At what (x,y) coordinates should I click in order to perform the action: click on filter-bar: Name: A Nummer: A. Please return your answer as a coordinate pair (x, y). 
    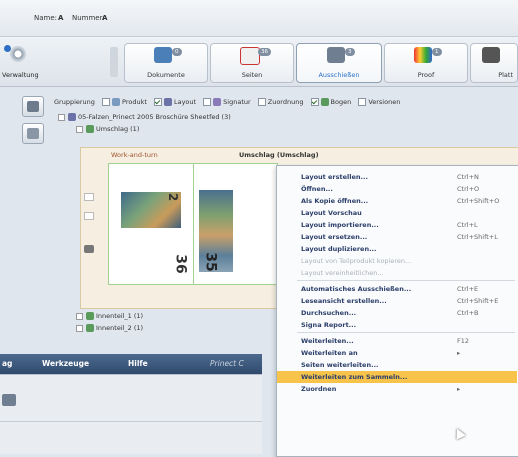
    Looking at the image, I should click on (259, 18).